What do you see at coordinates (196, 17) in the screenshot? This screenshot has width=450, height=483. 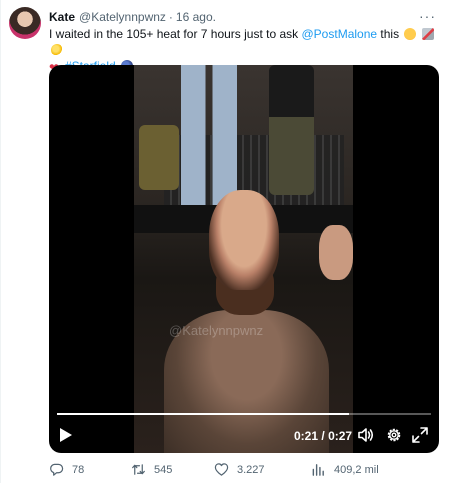 I see `tweet-date: 16 ago.` at bounding box center [196, 17].